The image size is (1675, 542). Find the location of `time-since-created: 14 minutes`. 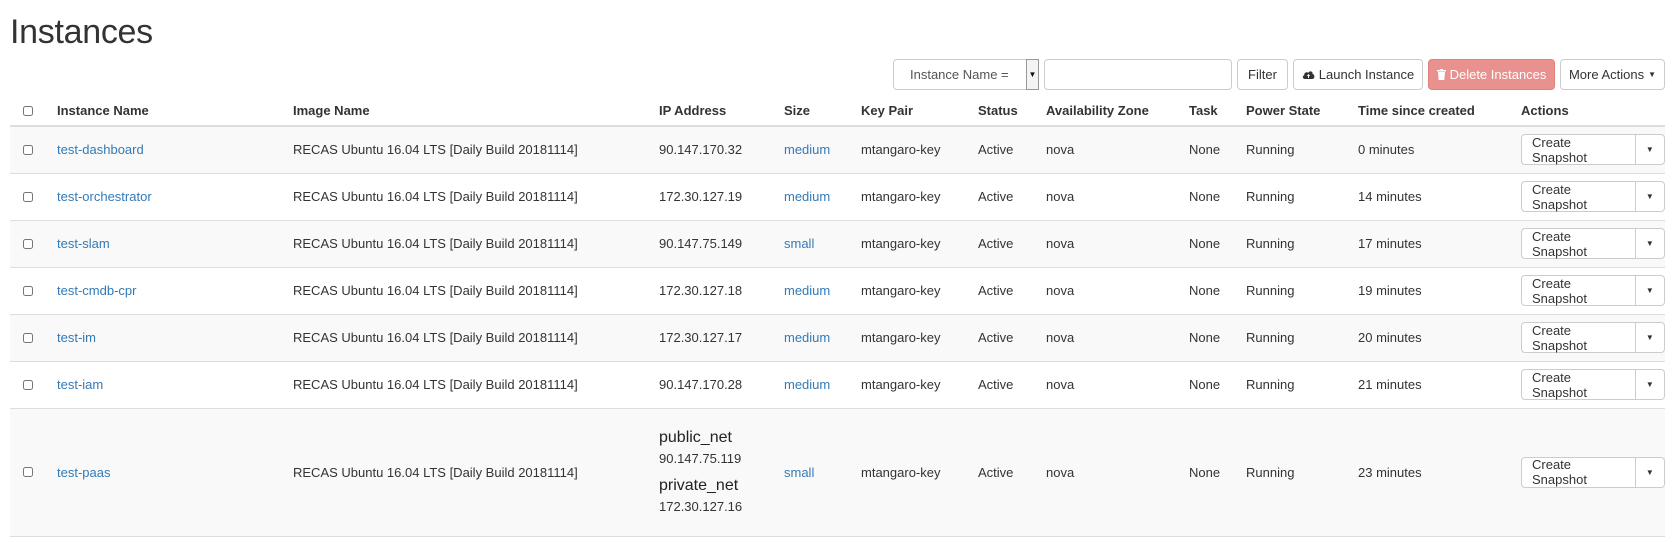

time-since-created: 14 minutes is located at coordinates (1439, 197).